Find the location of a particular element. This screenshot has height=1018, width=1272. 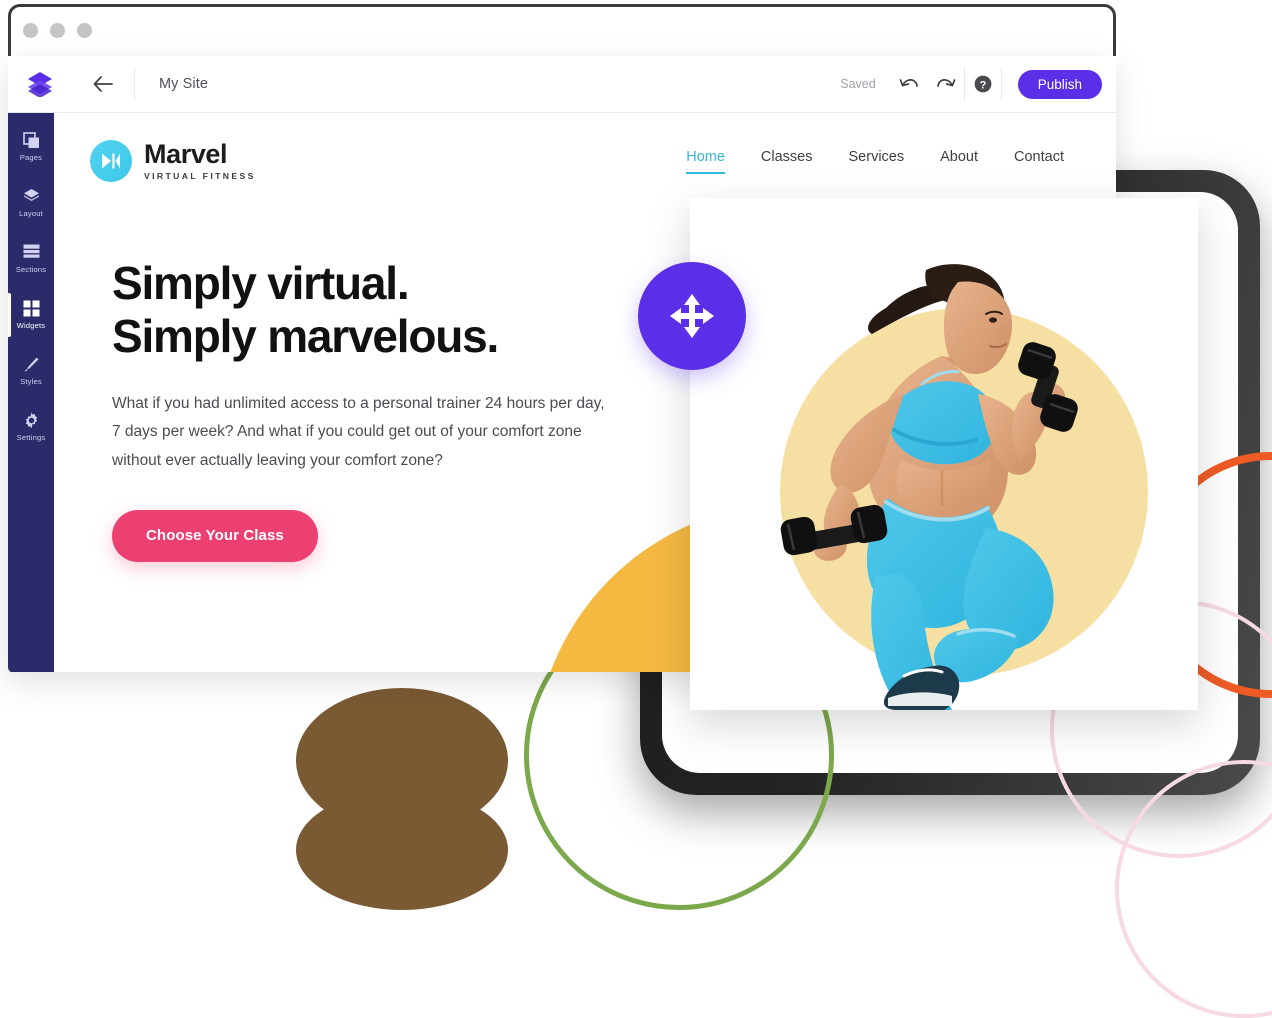

topbar-actions: Saved ? Publish is located at coordinates (978, 84).